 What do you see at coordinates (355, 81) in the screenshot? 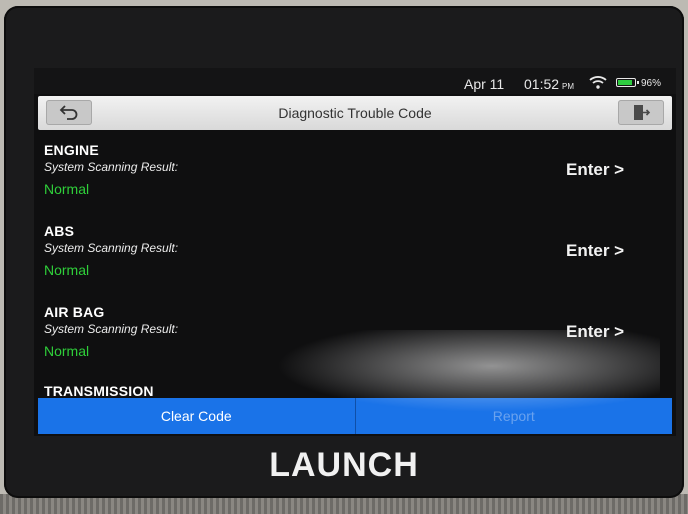
I see `status-bar: Apr 11 01:52 PM 96%` at bounding box center [355, 81].